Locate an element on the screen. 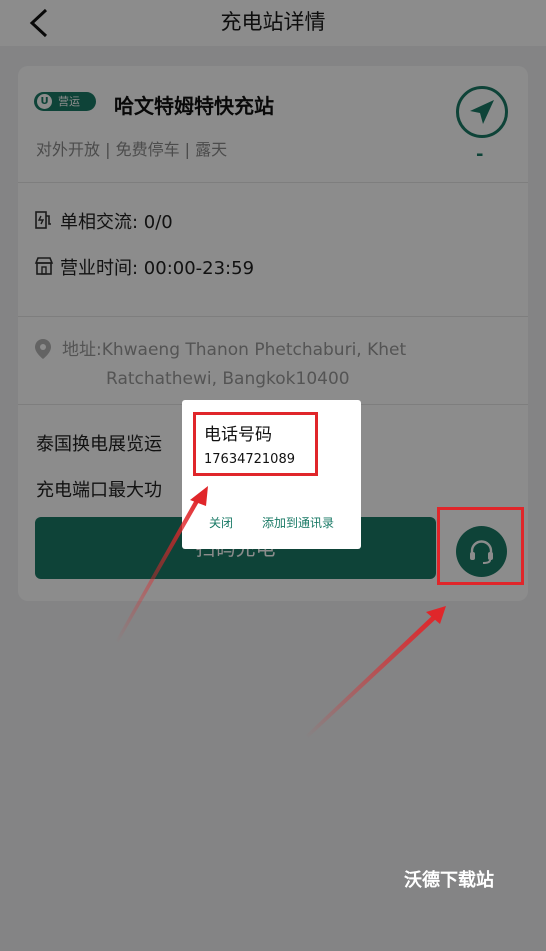  arrow-to-service is located at coordinates (376, 672).